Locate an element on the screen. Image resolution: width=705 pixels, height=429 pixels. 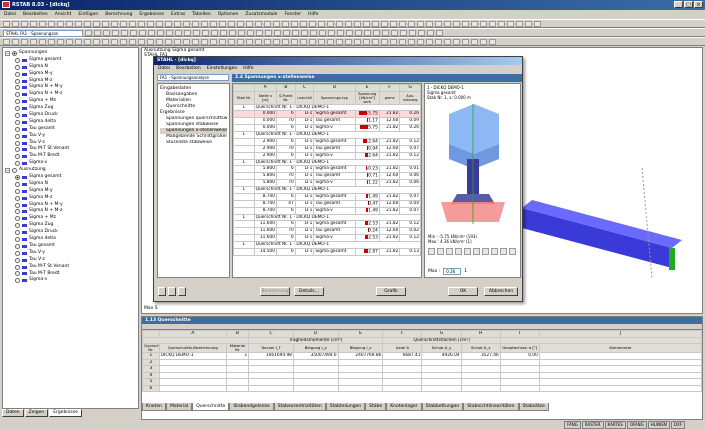
status-hlinien: HLINIEN is located at coordinates (658, 425).